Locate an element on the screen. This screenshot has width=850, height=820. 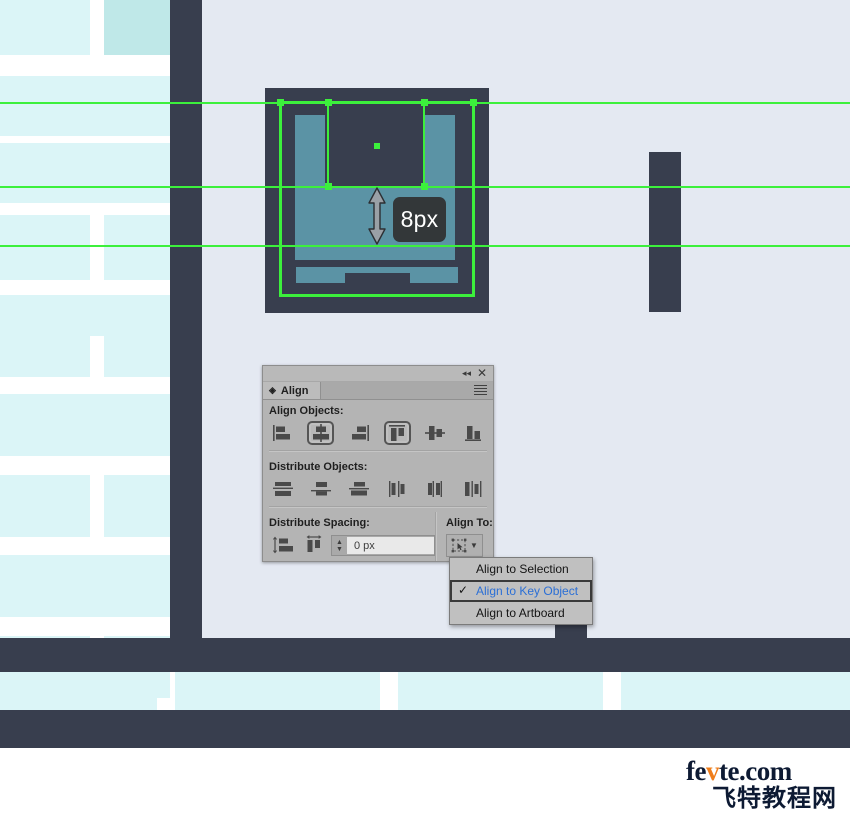
align-panel-tabrow: ◈ Align is located at coordinates (378, 391).